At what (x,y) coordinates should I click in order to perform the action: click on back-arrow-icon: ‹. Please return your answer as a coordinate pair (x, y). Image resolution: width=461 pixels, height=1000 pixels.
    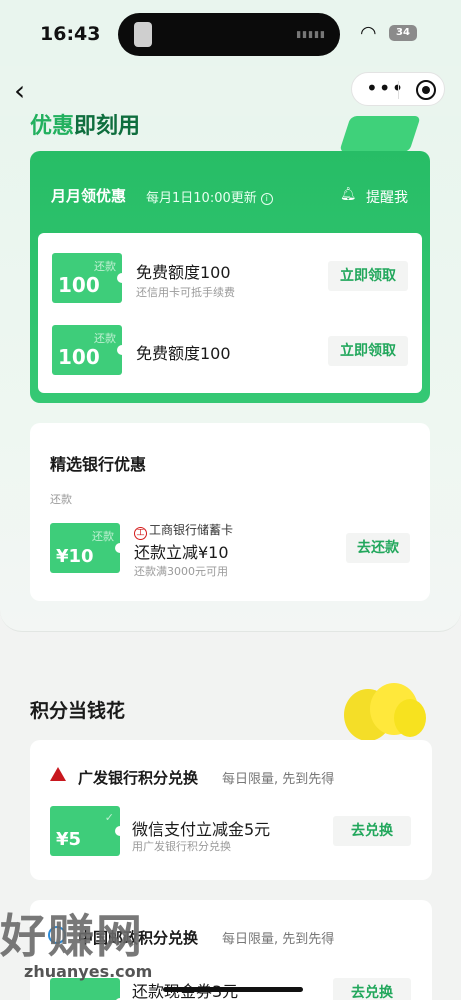
    Looking at the image, I should click on (19, 90).